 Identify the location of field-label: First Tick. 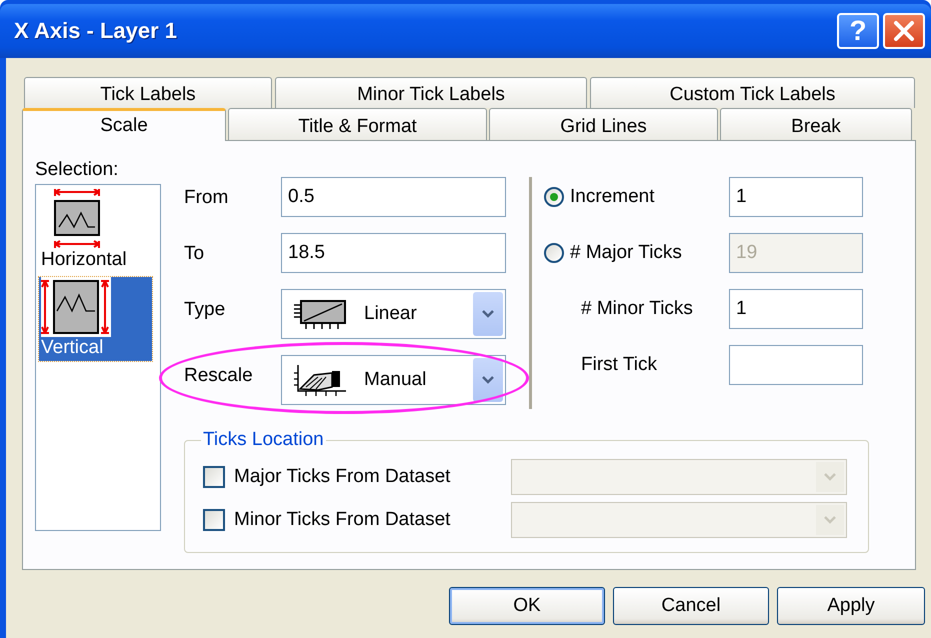
(619, 365).